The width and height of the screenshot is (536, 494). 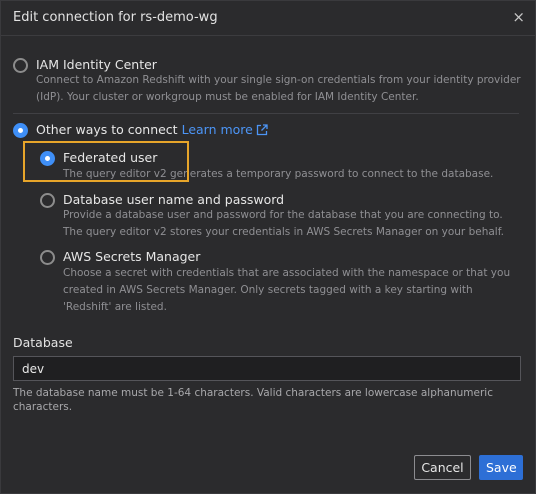 I want to click on highlight-box, so click(x=106, y=161).